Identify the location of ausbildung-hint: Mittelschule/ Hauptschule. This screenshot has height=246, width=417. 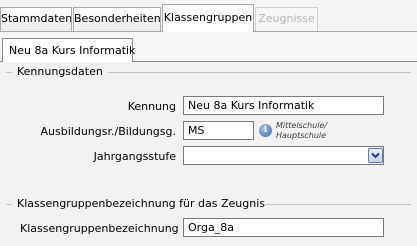
(301, 131).